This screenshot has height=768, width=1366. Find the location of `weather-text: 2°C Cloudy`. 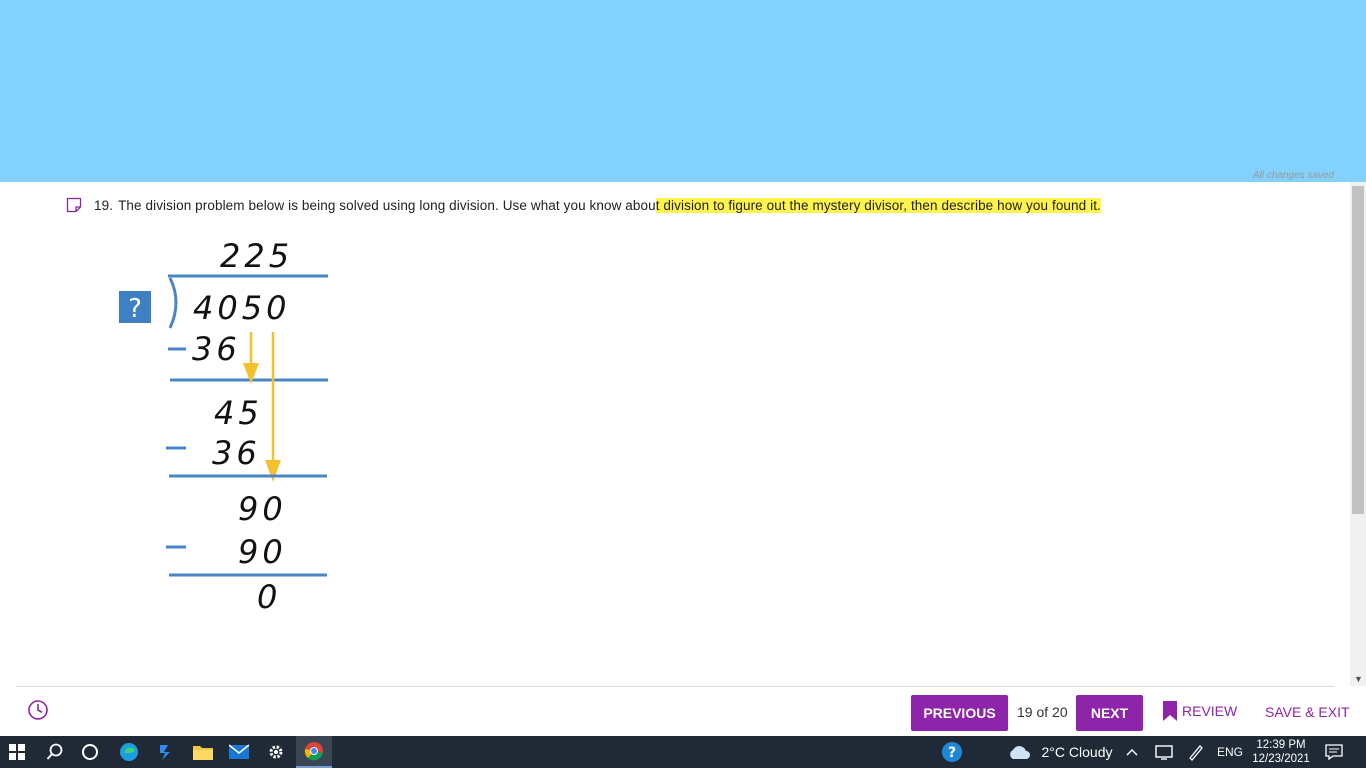

weather-text: 2°C Cloudy is located at coordinates (1077, 752).